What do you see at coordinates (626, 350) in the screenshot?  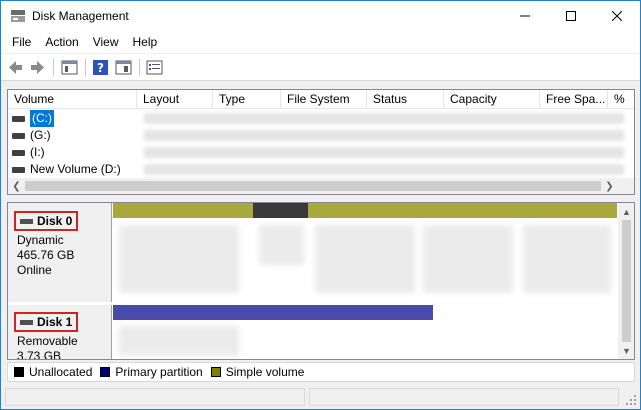 I see `scroll-down-icon: ▼` at bounding box center [626, 350].